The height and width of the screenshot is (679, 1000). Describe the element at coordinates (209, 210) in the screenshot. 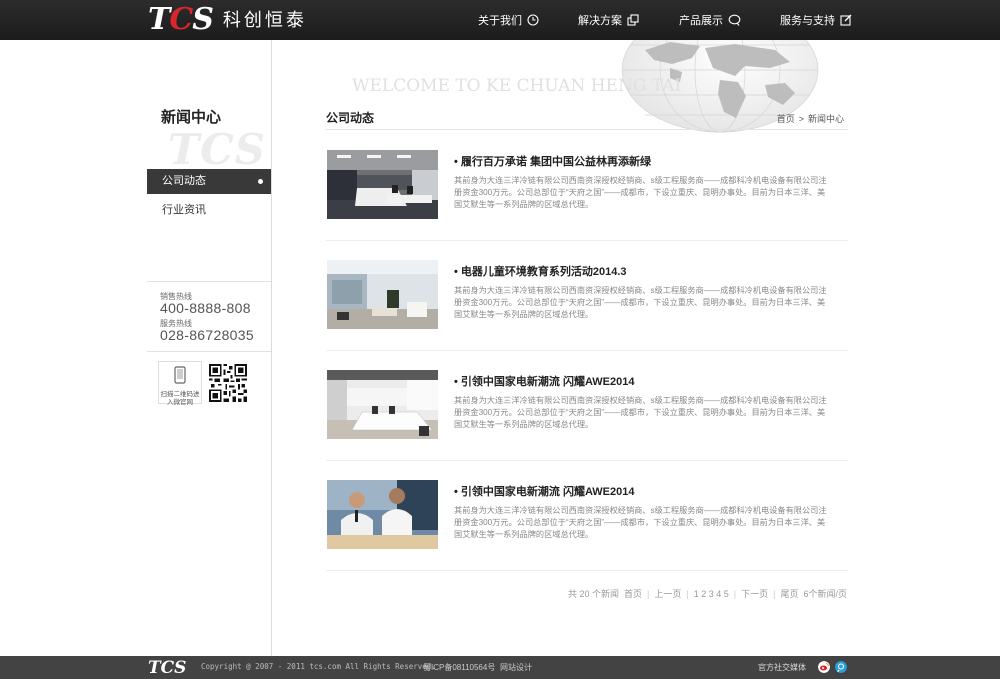

I see `sidebar-item-industry-news: 行业资讯` at that location.